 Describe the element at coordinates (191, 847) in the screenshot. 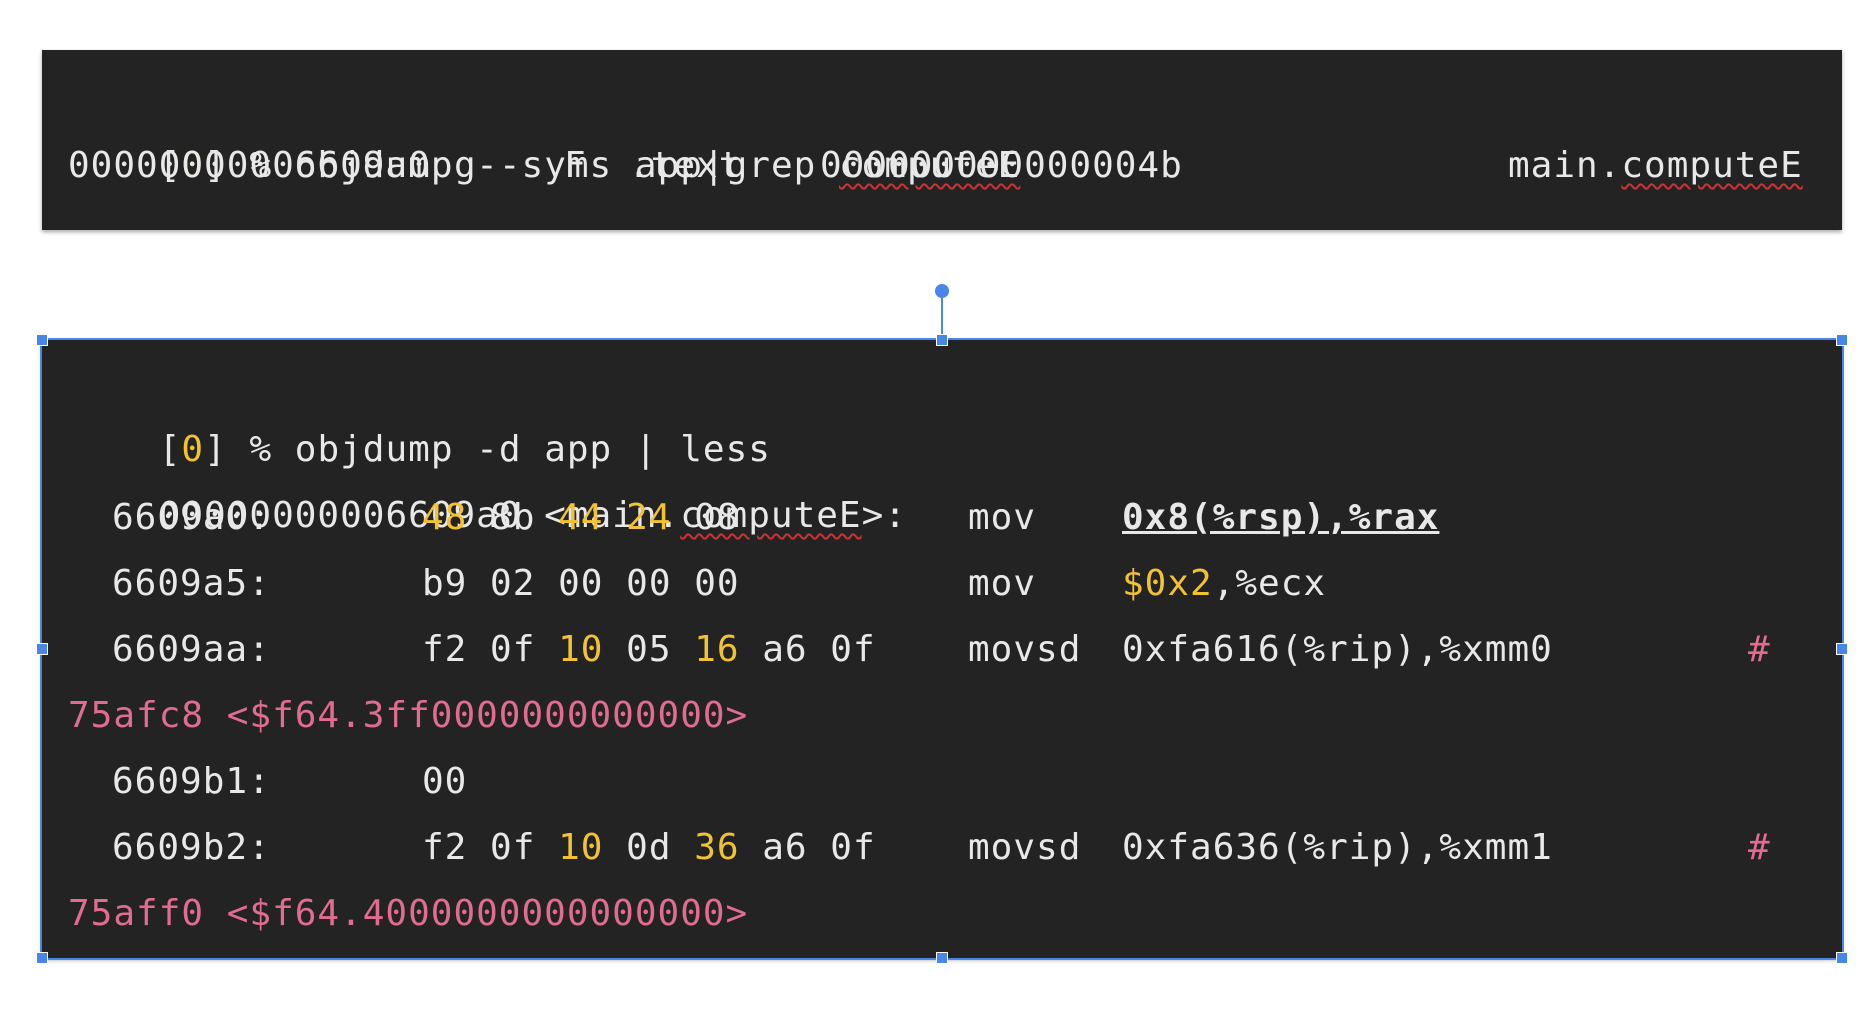

I see `instruction-address: 6609b2:` at that location.